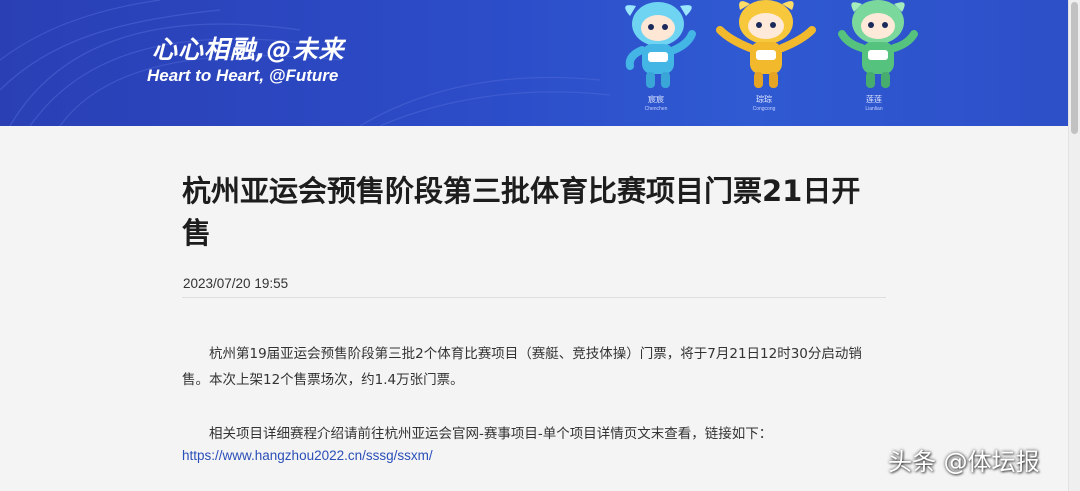 The width and height of the screenshot is (1080, 491). What do you see at coordinates (1074, 245) in the screenshot?
I see `page-scrollbar` at bounding box center [1074, 245].